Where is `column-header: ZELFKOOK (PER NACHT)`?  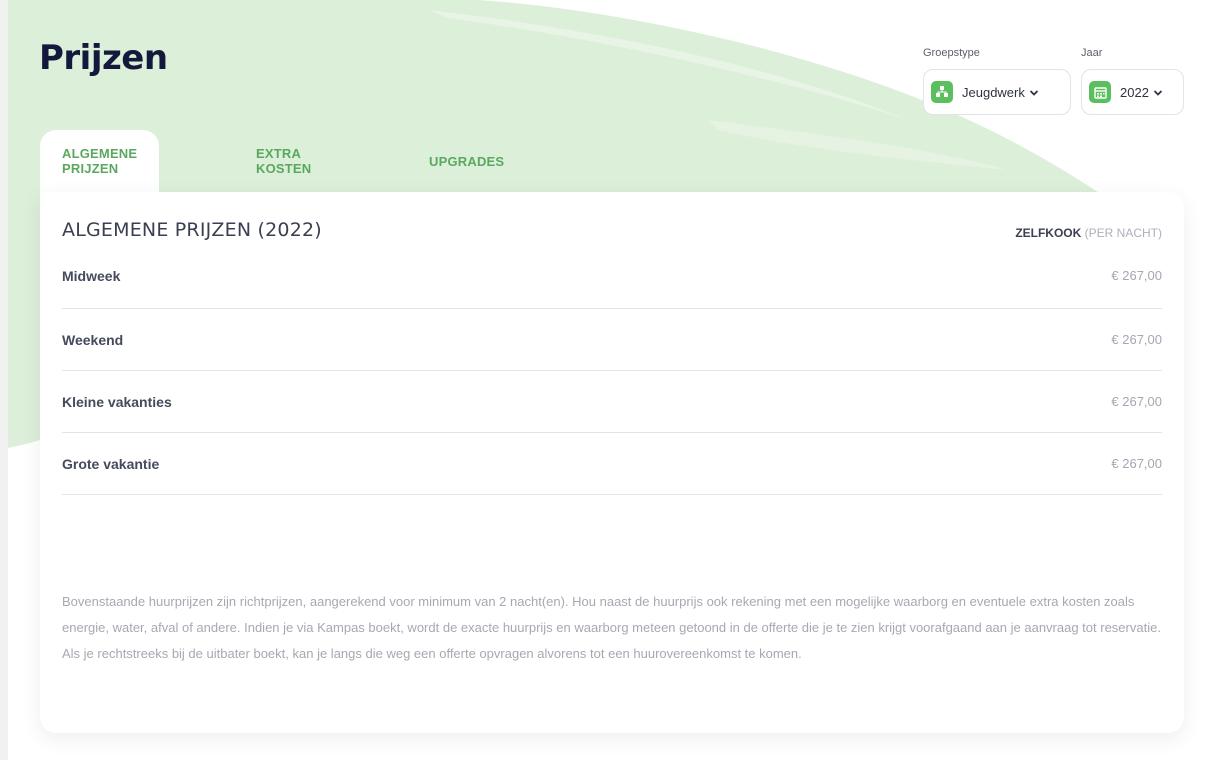
column-header: ZELFKOOK (PER NACHT) is located at coordinates (1088, 233).